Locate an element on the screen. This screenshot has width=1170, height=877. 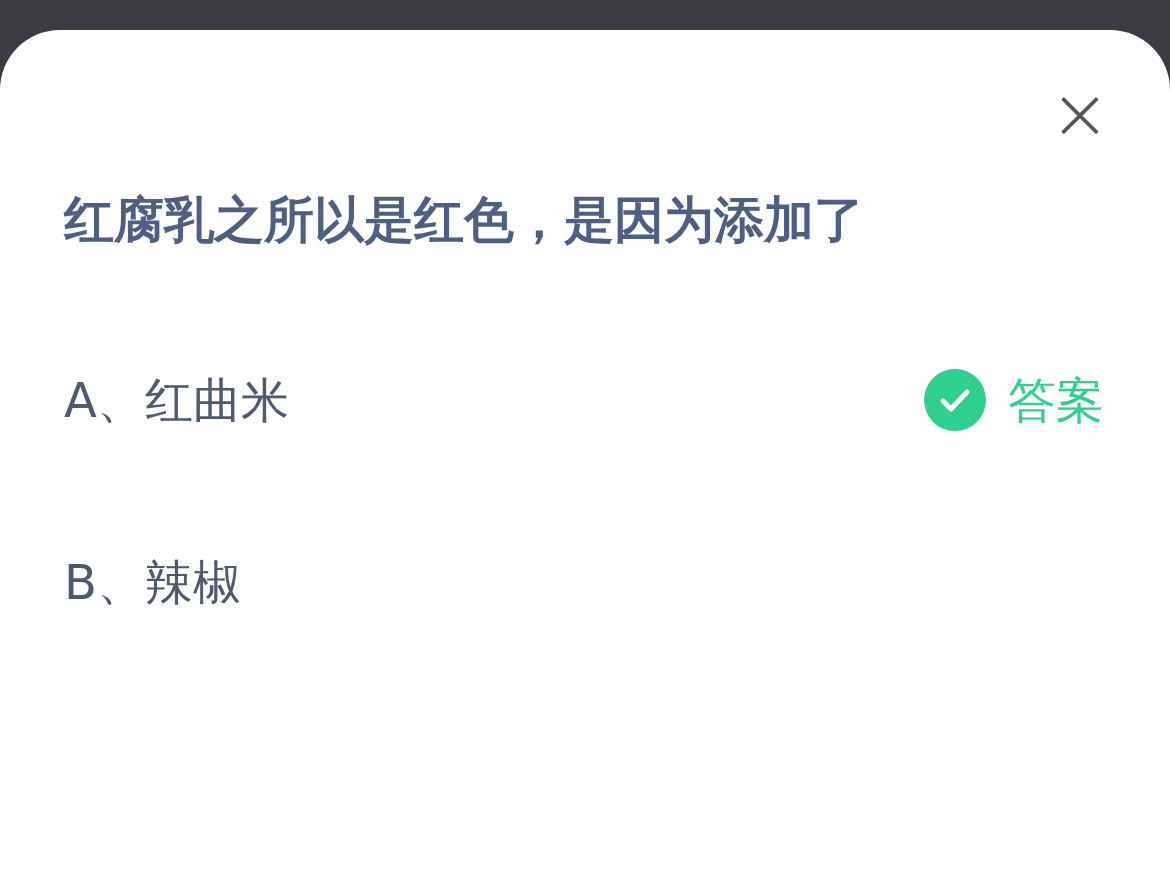
option-text: B、辣椒 is located at coordinates (152, 582).